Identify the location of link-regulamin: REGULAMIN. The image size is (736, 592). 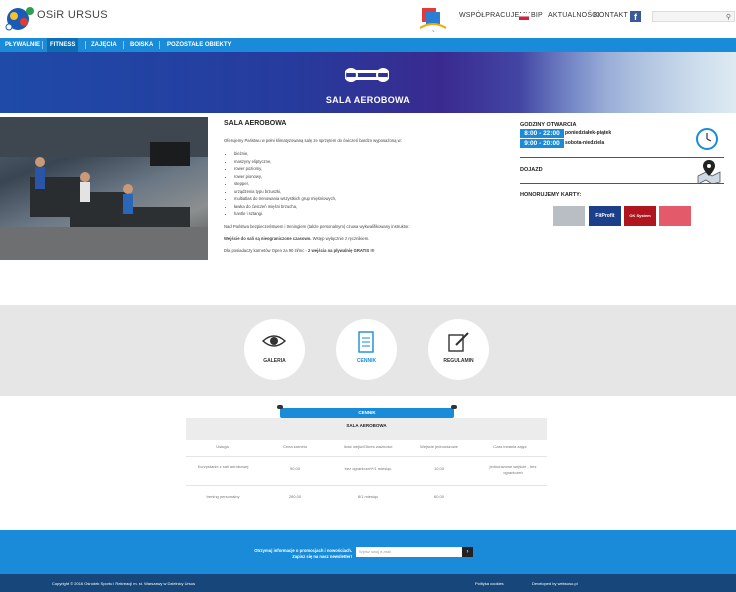
(458, 349).